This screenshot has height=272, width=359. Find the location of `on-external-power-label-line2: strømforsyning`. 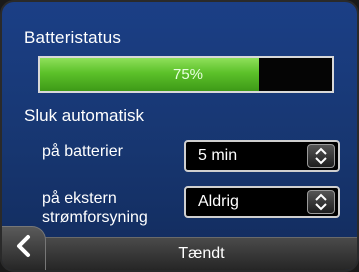

on-external-power-label-line2: strømforsyning is located at coordinates (95, 217).